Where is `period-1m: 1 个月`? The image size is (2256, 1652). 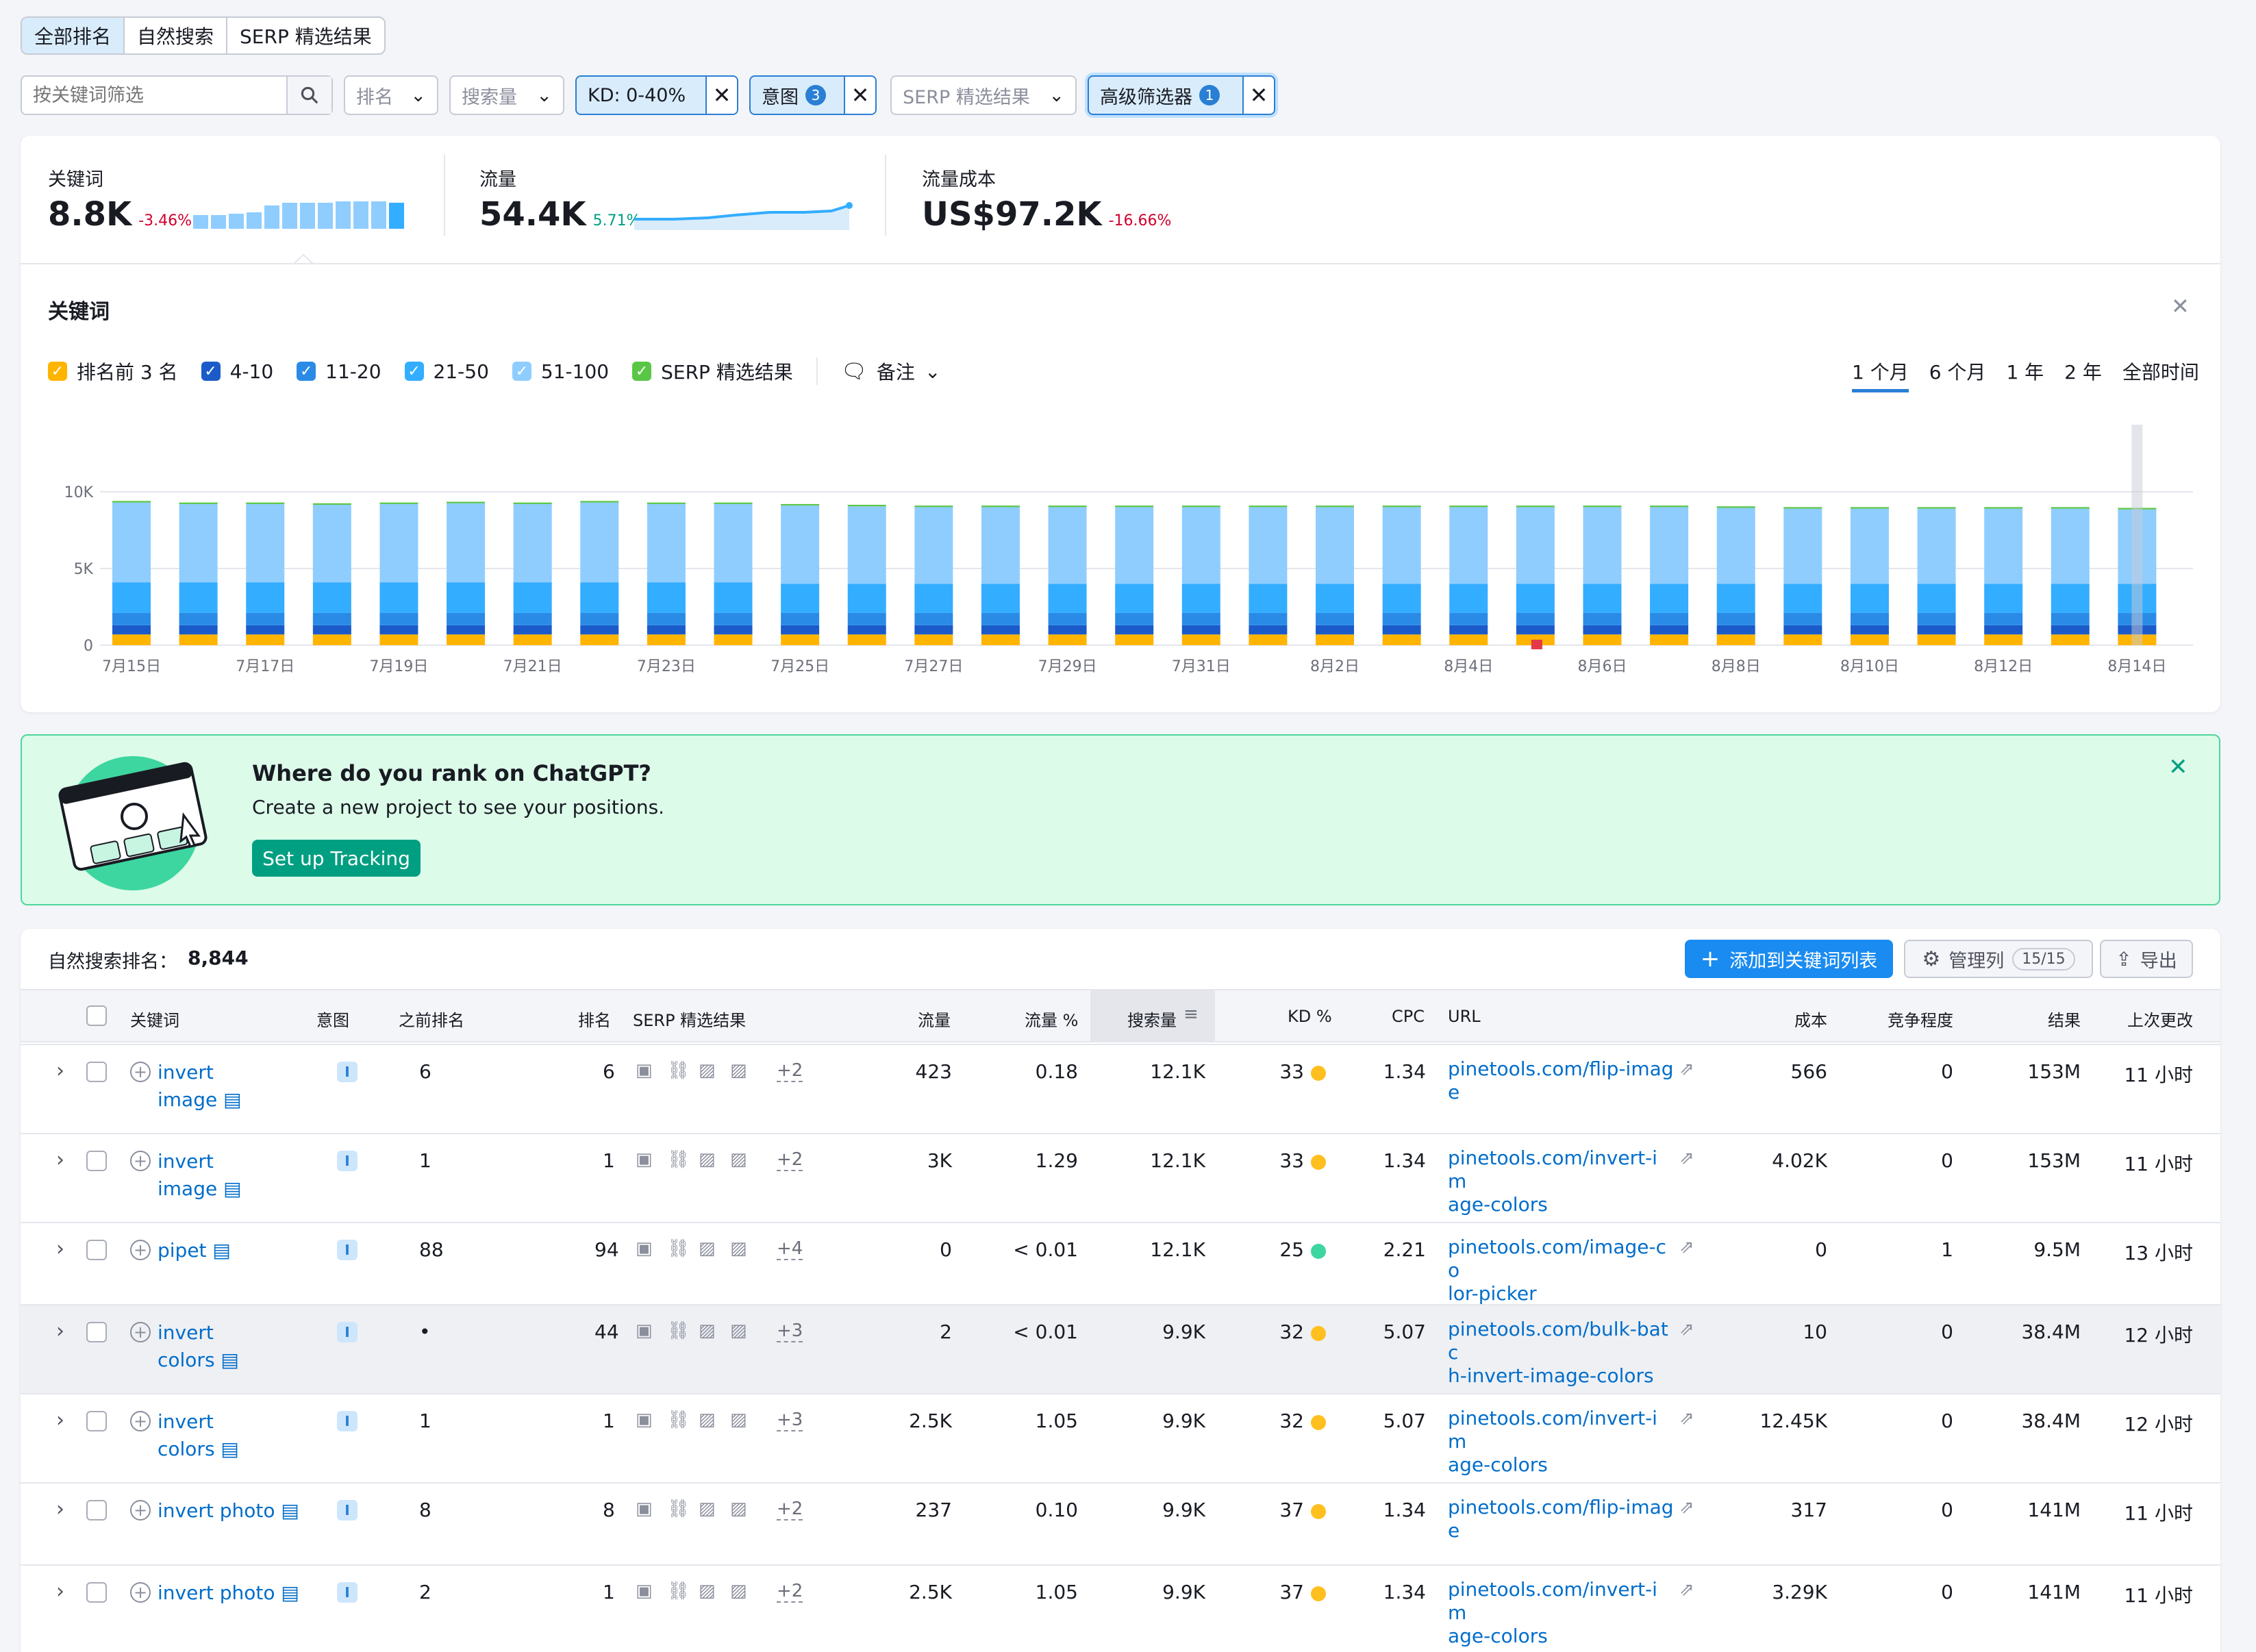
period-1m: 1 个月 is located at coordinates (1880, 375).